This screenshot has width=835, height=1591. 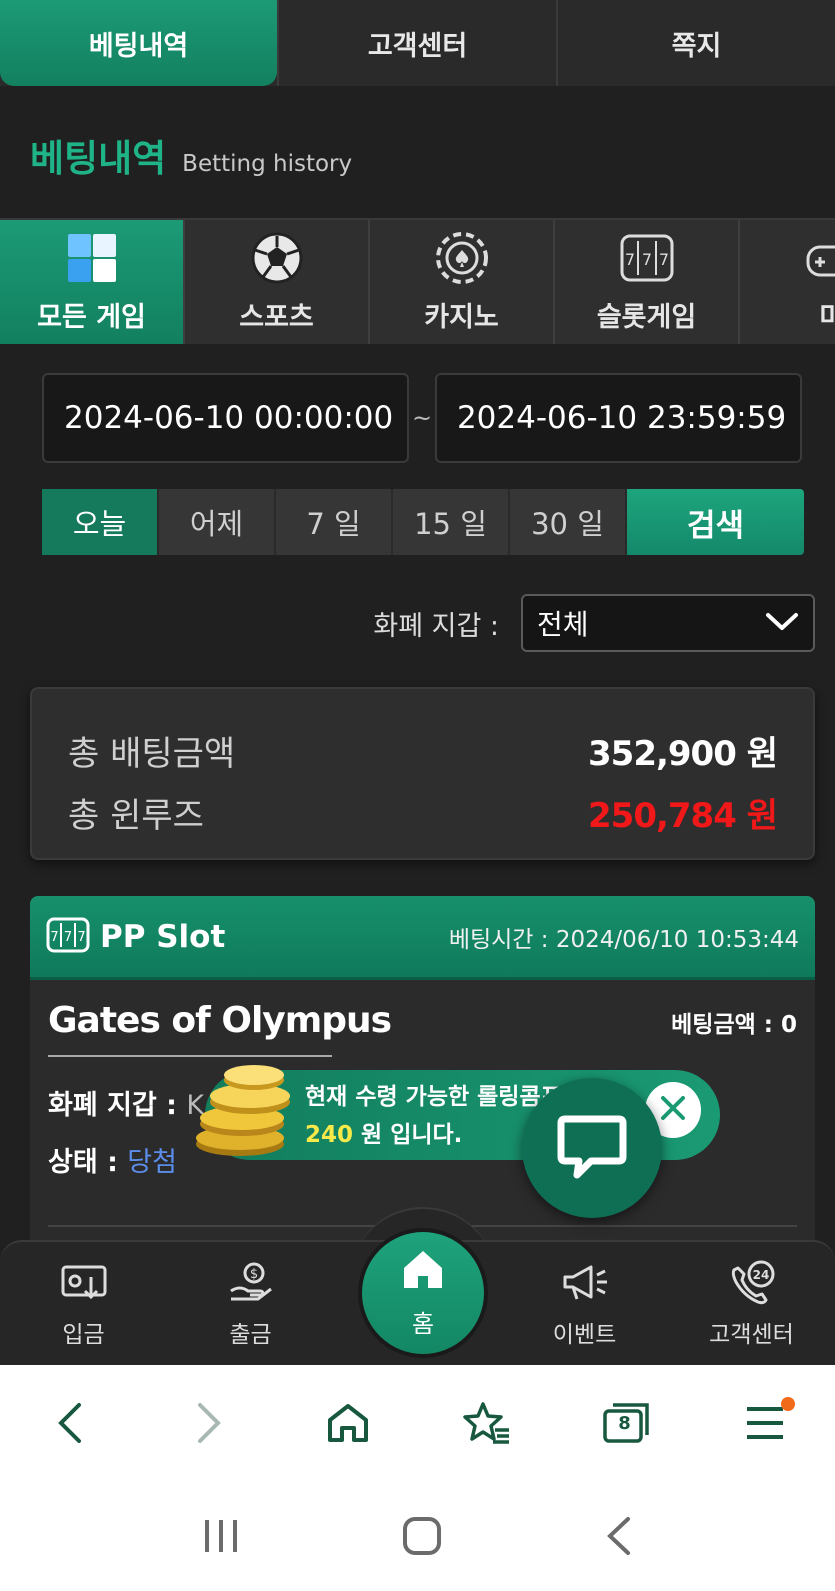 I want to click on game-category-tabs: 모든 게임 스포츠 카지노 777 슬롯게임 미, so click(x=417, y=281).